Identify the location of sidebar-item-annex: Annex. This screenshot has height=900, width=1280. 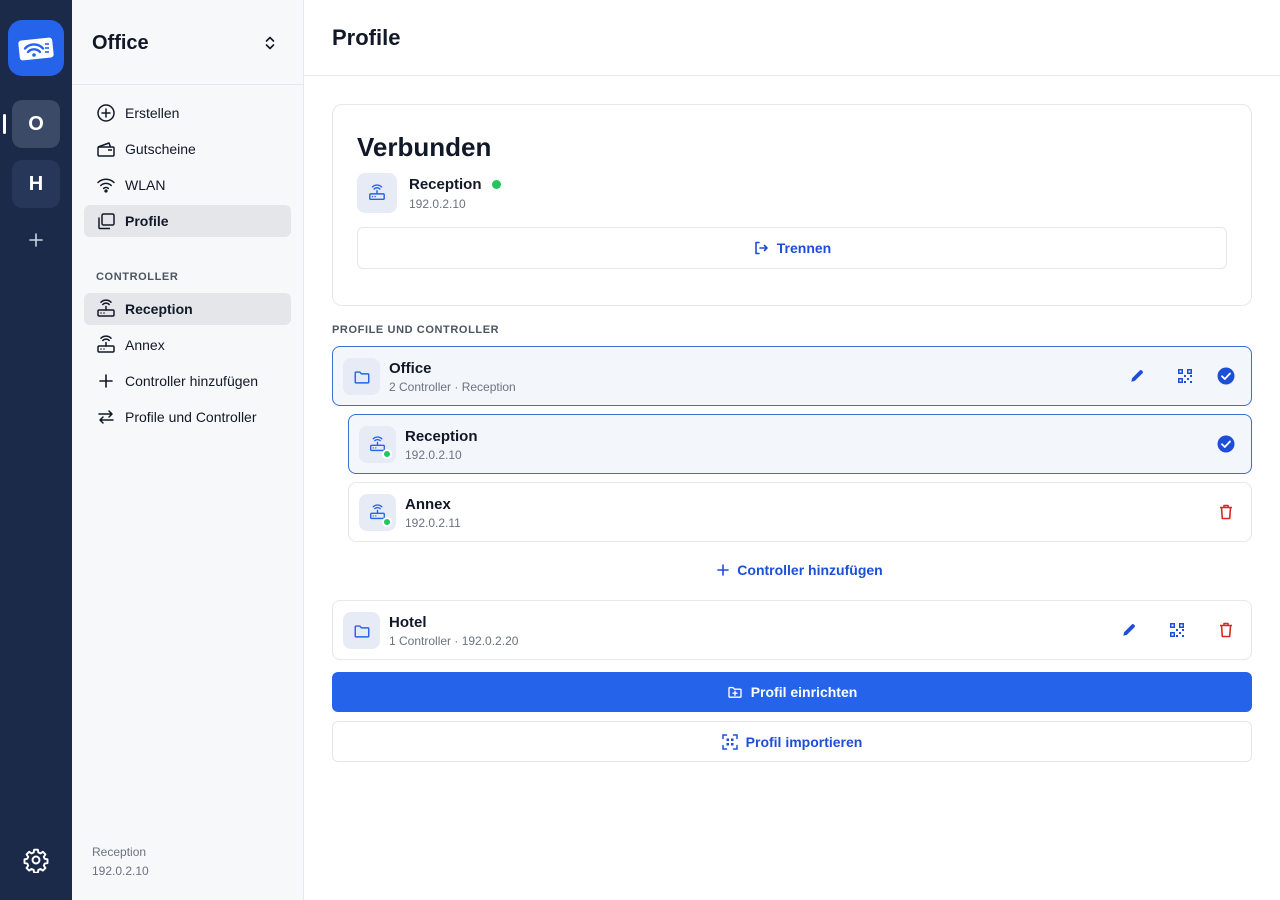
(187, 345).